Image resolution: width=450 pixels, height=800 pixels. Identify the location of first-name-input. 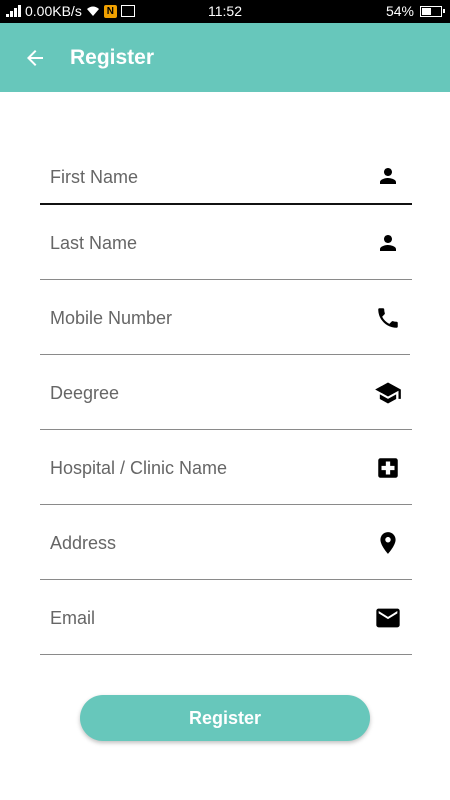
(200, 177).